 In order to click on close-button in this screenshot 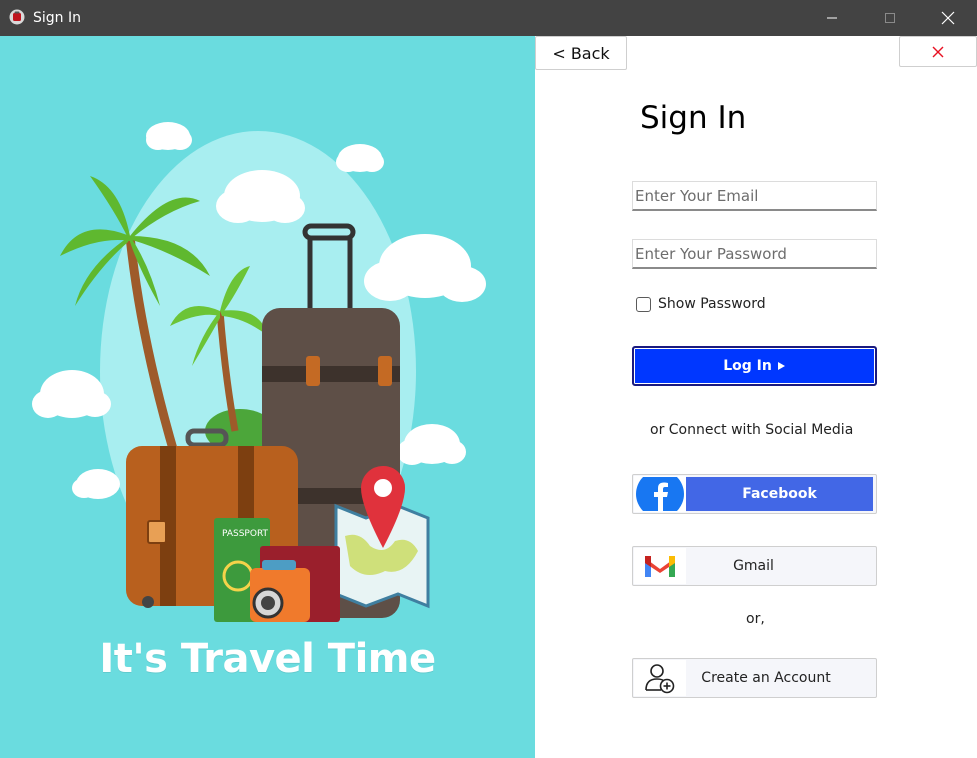, I will do `click(938, 51)`.